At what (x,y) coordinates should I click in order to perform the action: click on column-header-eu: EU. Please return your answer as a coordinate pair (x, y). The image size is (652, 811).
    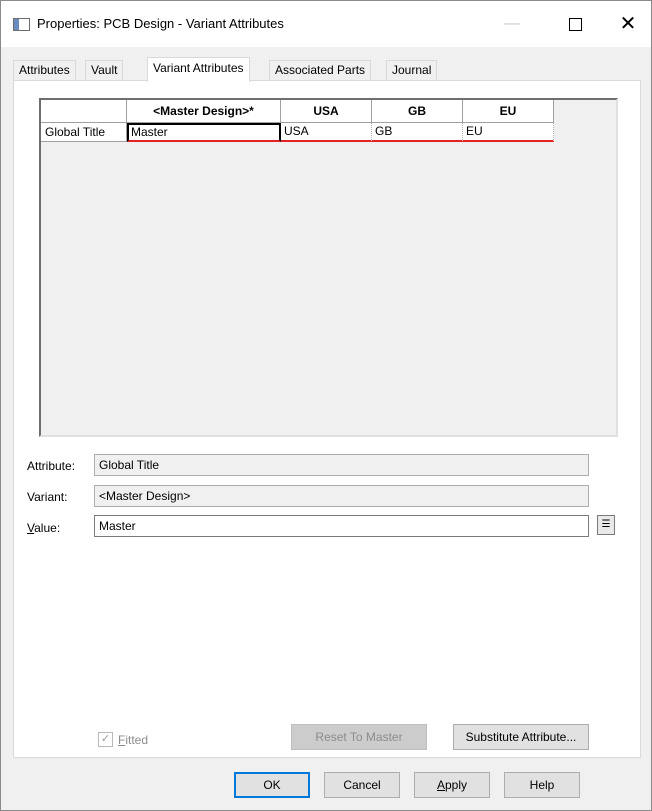
    Looking at the image, I should click on (508, 111).